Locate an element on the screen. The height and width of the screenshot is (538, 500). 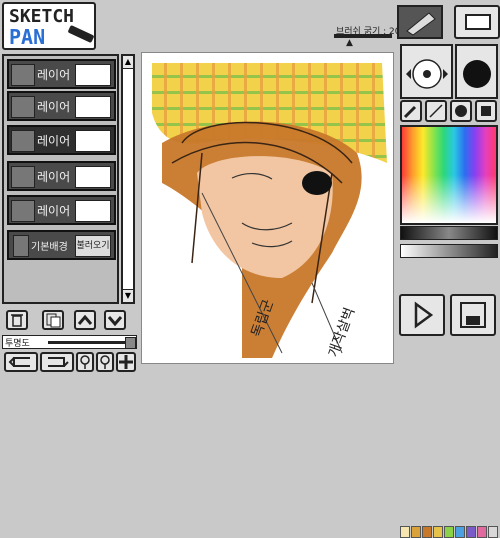
canvas-text-2: 개작살벅 is located at coordinates (342, 332).